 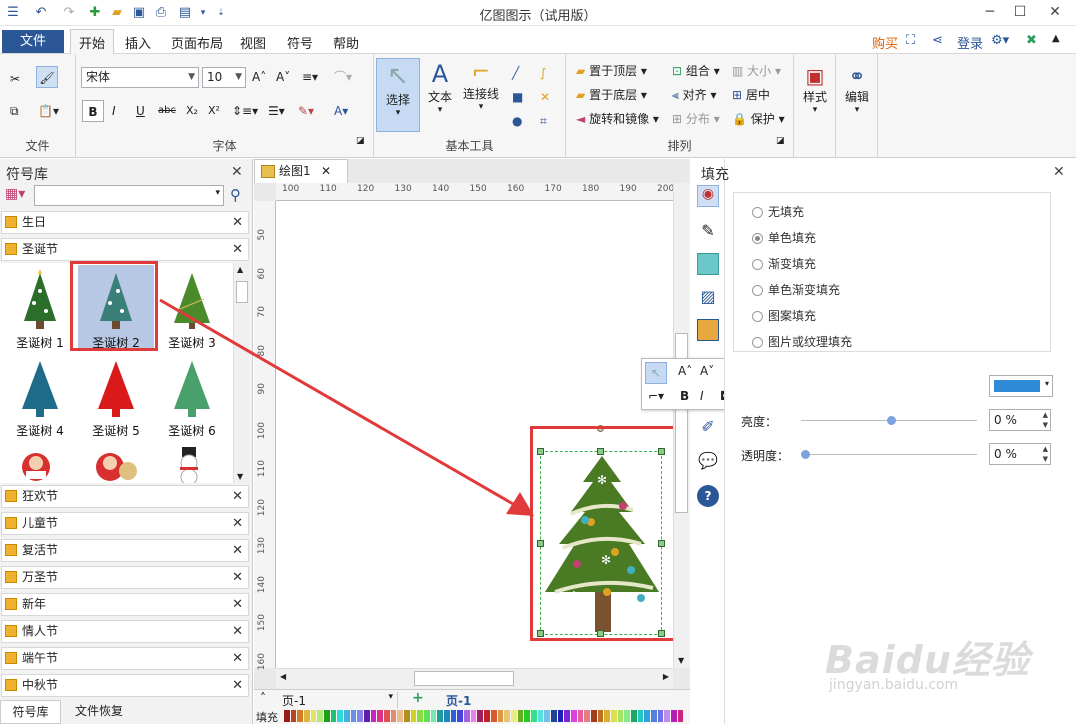 I want to click on line-panel-icon: ✎, so click(x=708, y=232).